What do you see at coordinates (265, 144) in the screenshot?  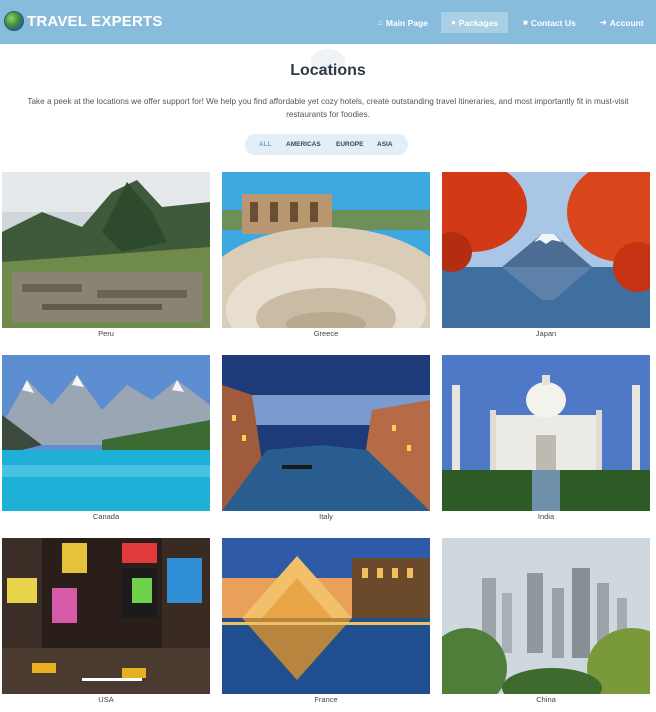 I see `filter-all: ALL` at bounding box center [265, 144].